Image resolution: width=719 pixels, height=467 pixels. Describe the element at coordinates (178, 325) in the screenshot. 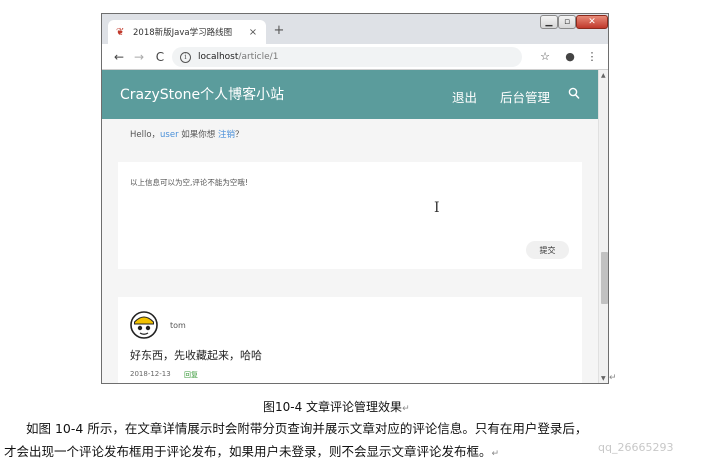

I see `comment-author: tom` at that location.